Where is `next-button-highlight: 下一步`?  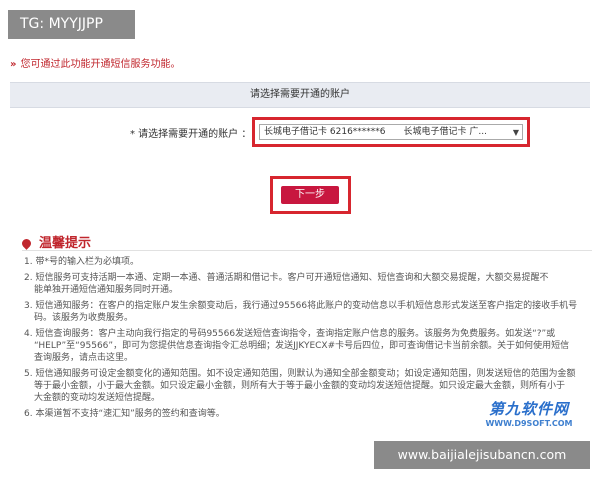
next-button-highlight: 下一步 is located at coordinates (310, 195).